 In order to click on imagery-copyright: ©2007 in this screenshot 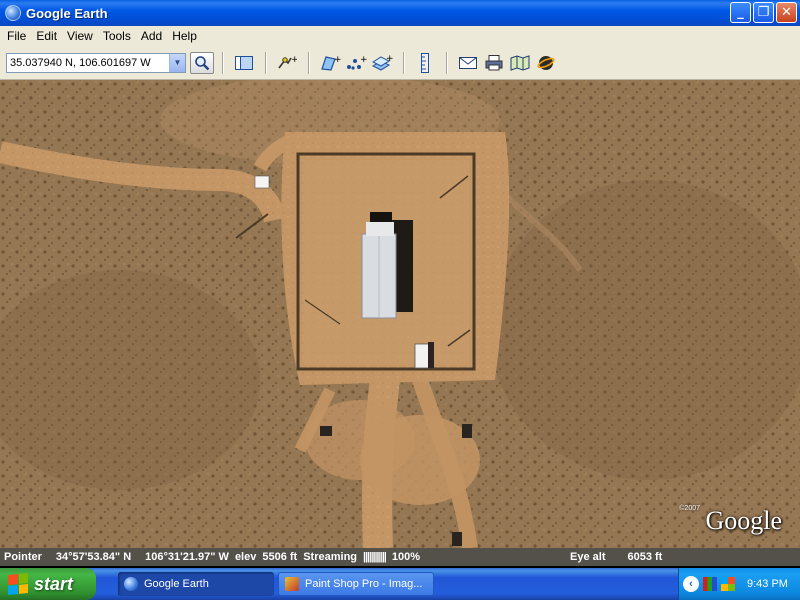, I will do `click(689, 508)`.